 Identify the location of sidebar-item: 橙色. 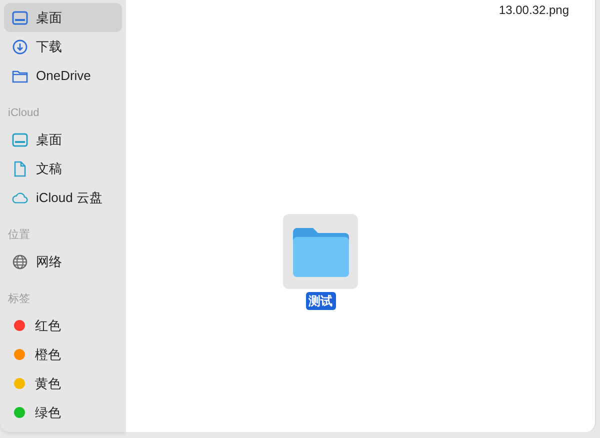
(63, 354).